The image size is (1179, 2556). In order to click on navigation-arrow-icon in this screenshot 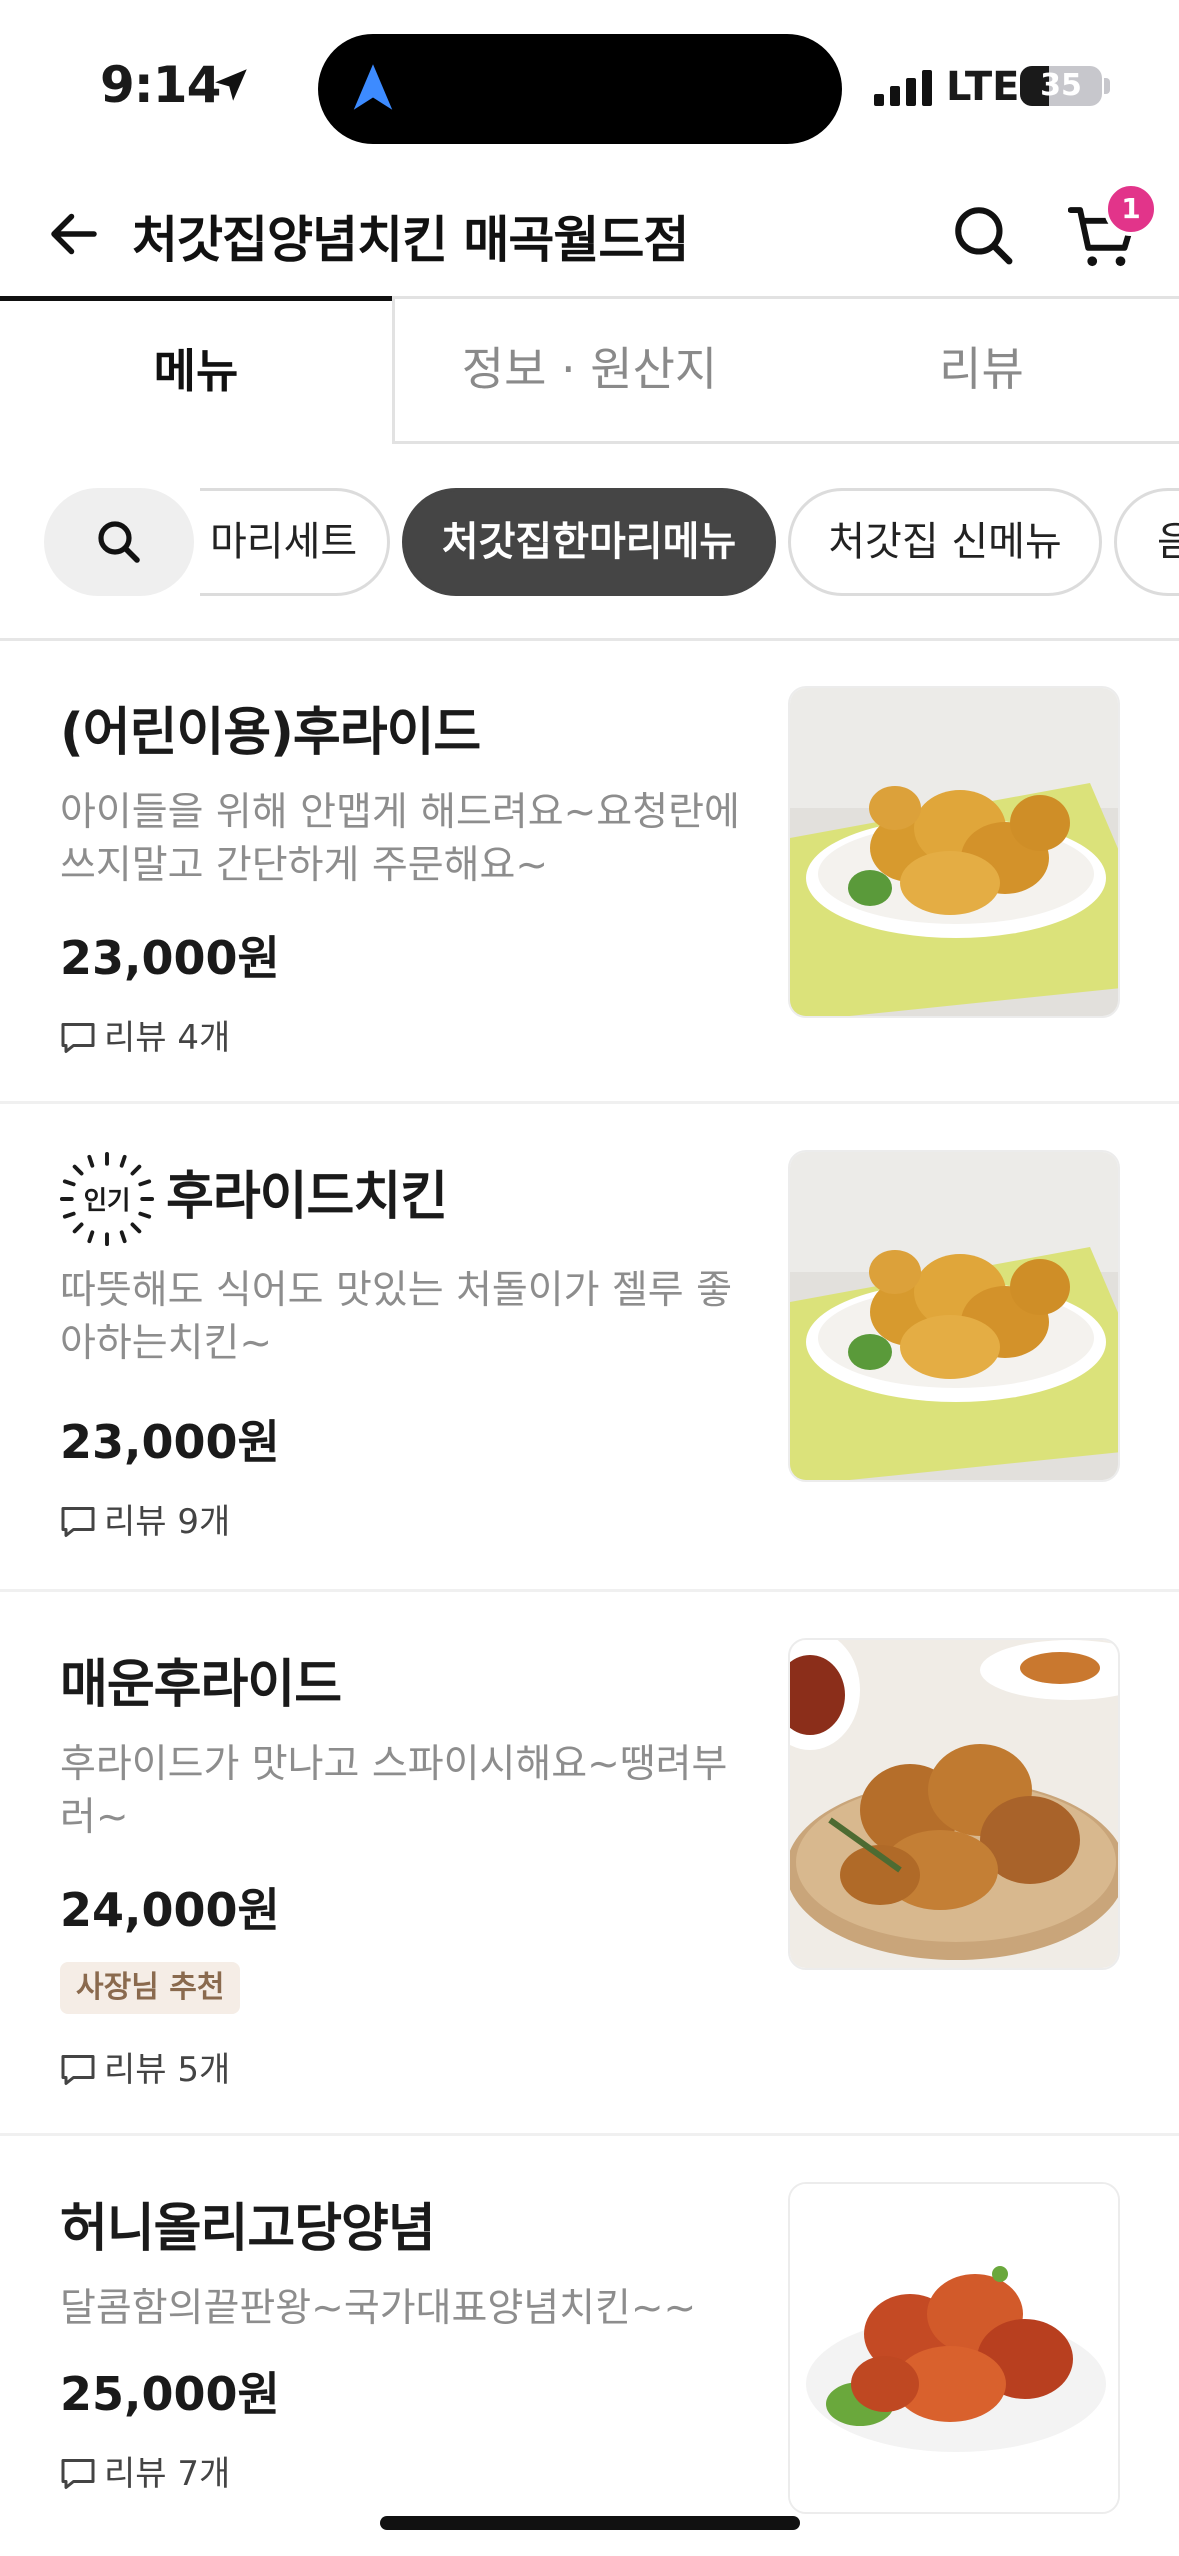, I will do `click(373, 87)`.